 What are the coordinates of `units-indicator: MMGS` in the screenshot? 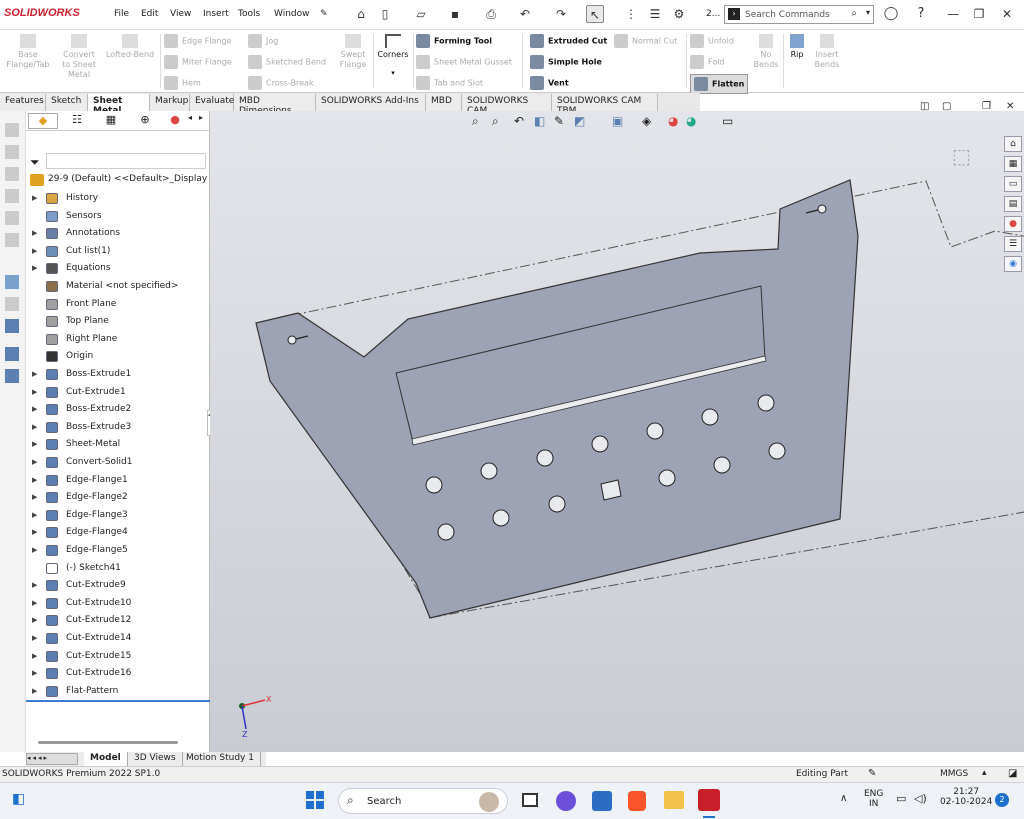 It's located at (954, 774).